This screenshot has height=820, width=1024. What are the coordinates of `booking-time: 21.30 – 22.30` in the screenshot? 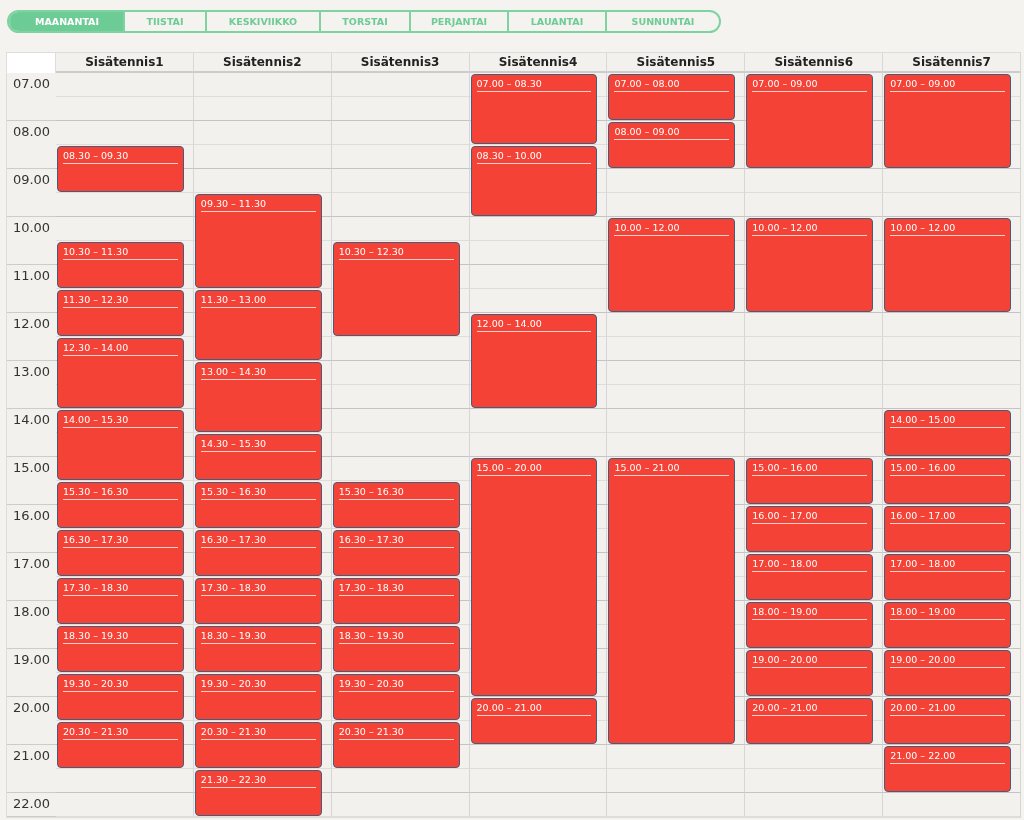 It's located at (258, 781).